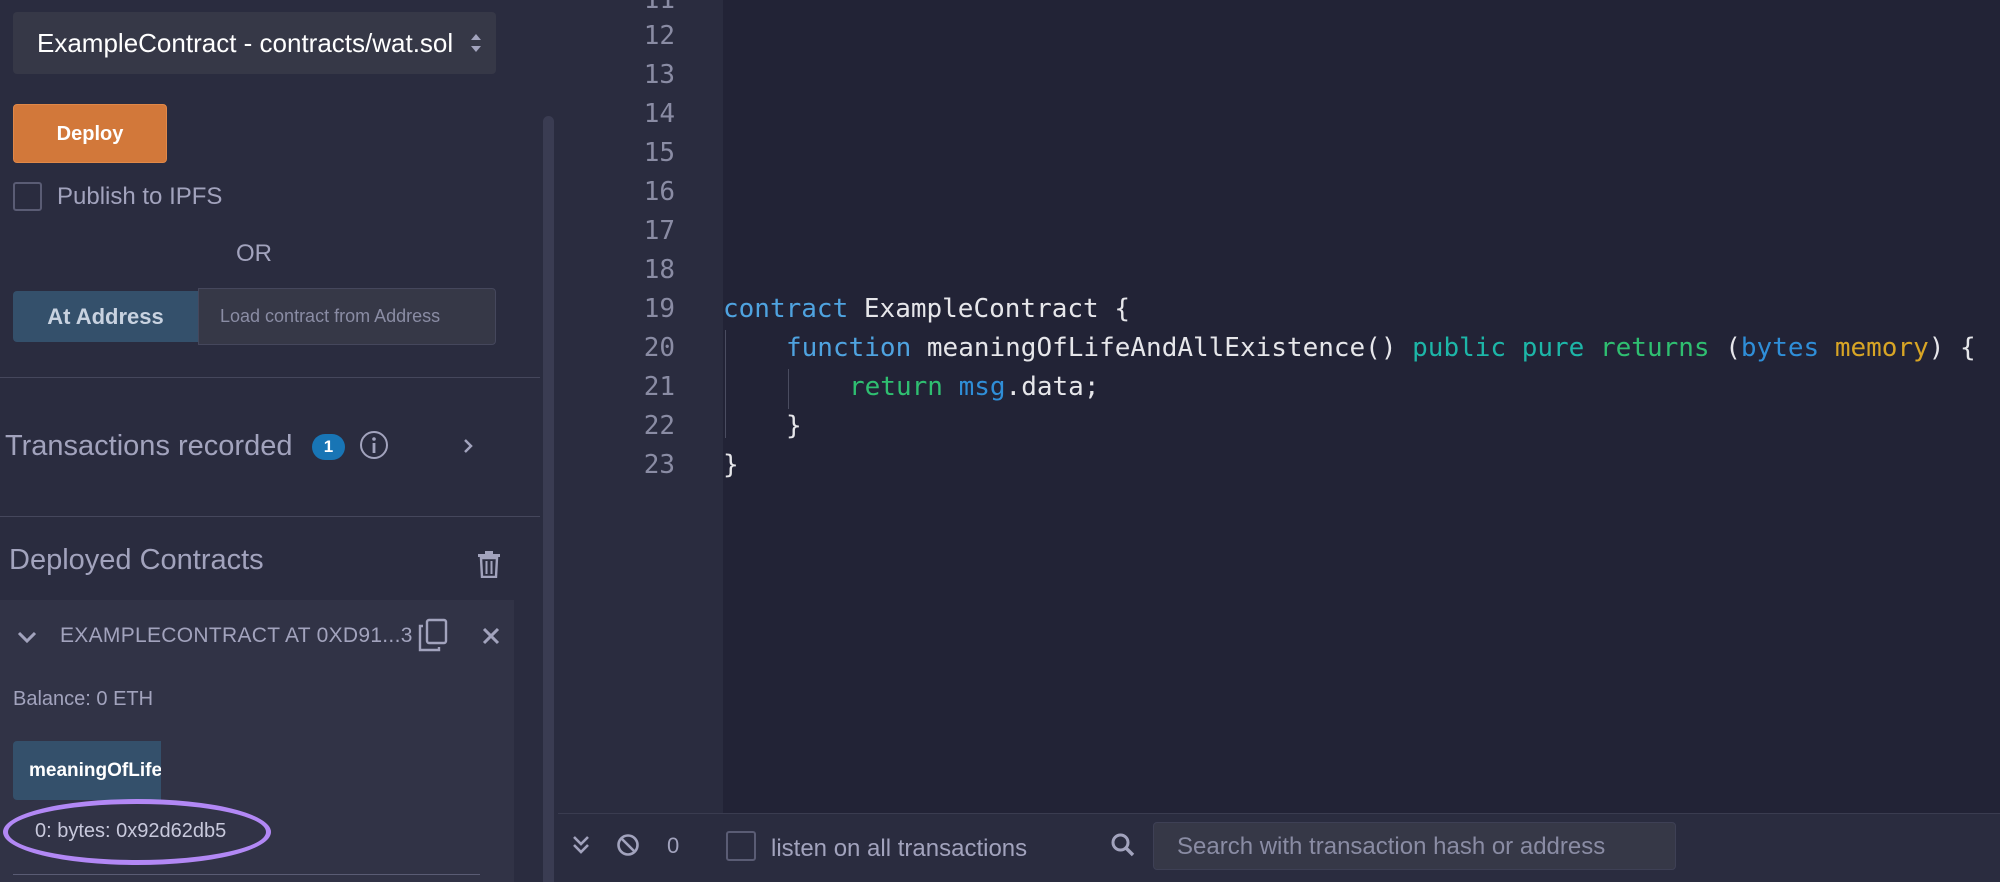 This screenshot has height=882, width=2000. I want to click on line-number: 23, so click(659, 465).